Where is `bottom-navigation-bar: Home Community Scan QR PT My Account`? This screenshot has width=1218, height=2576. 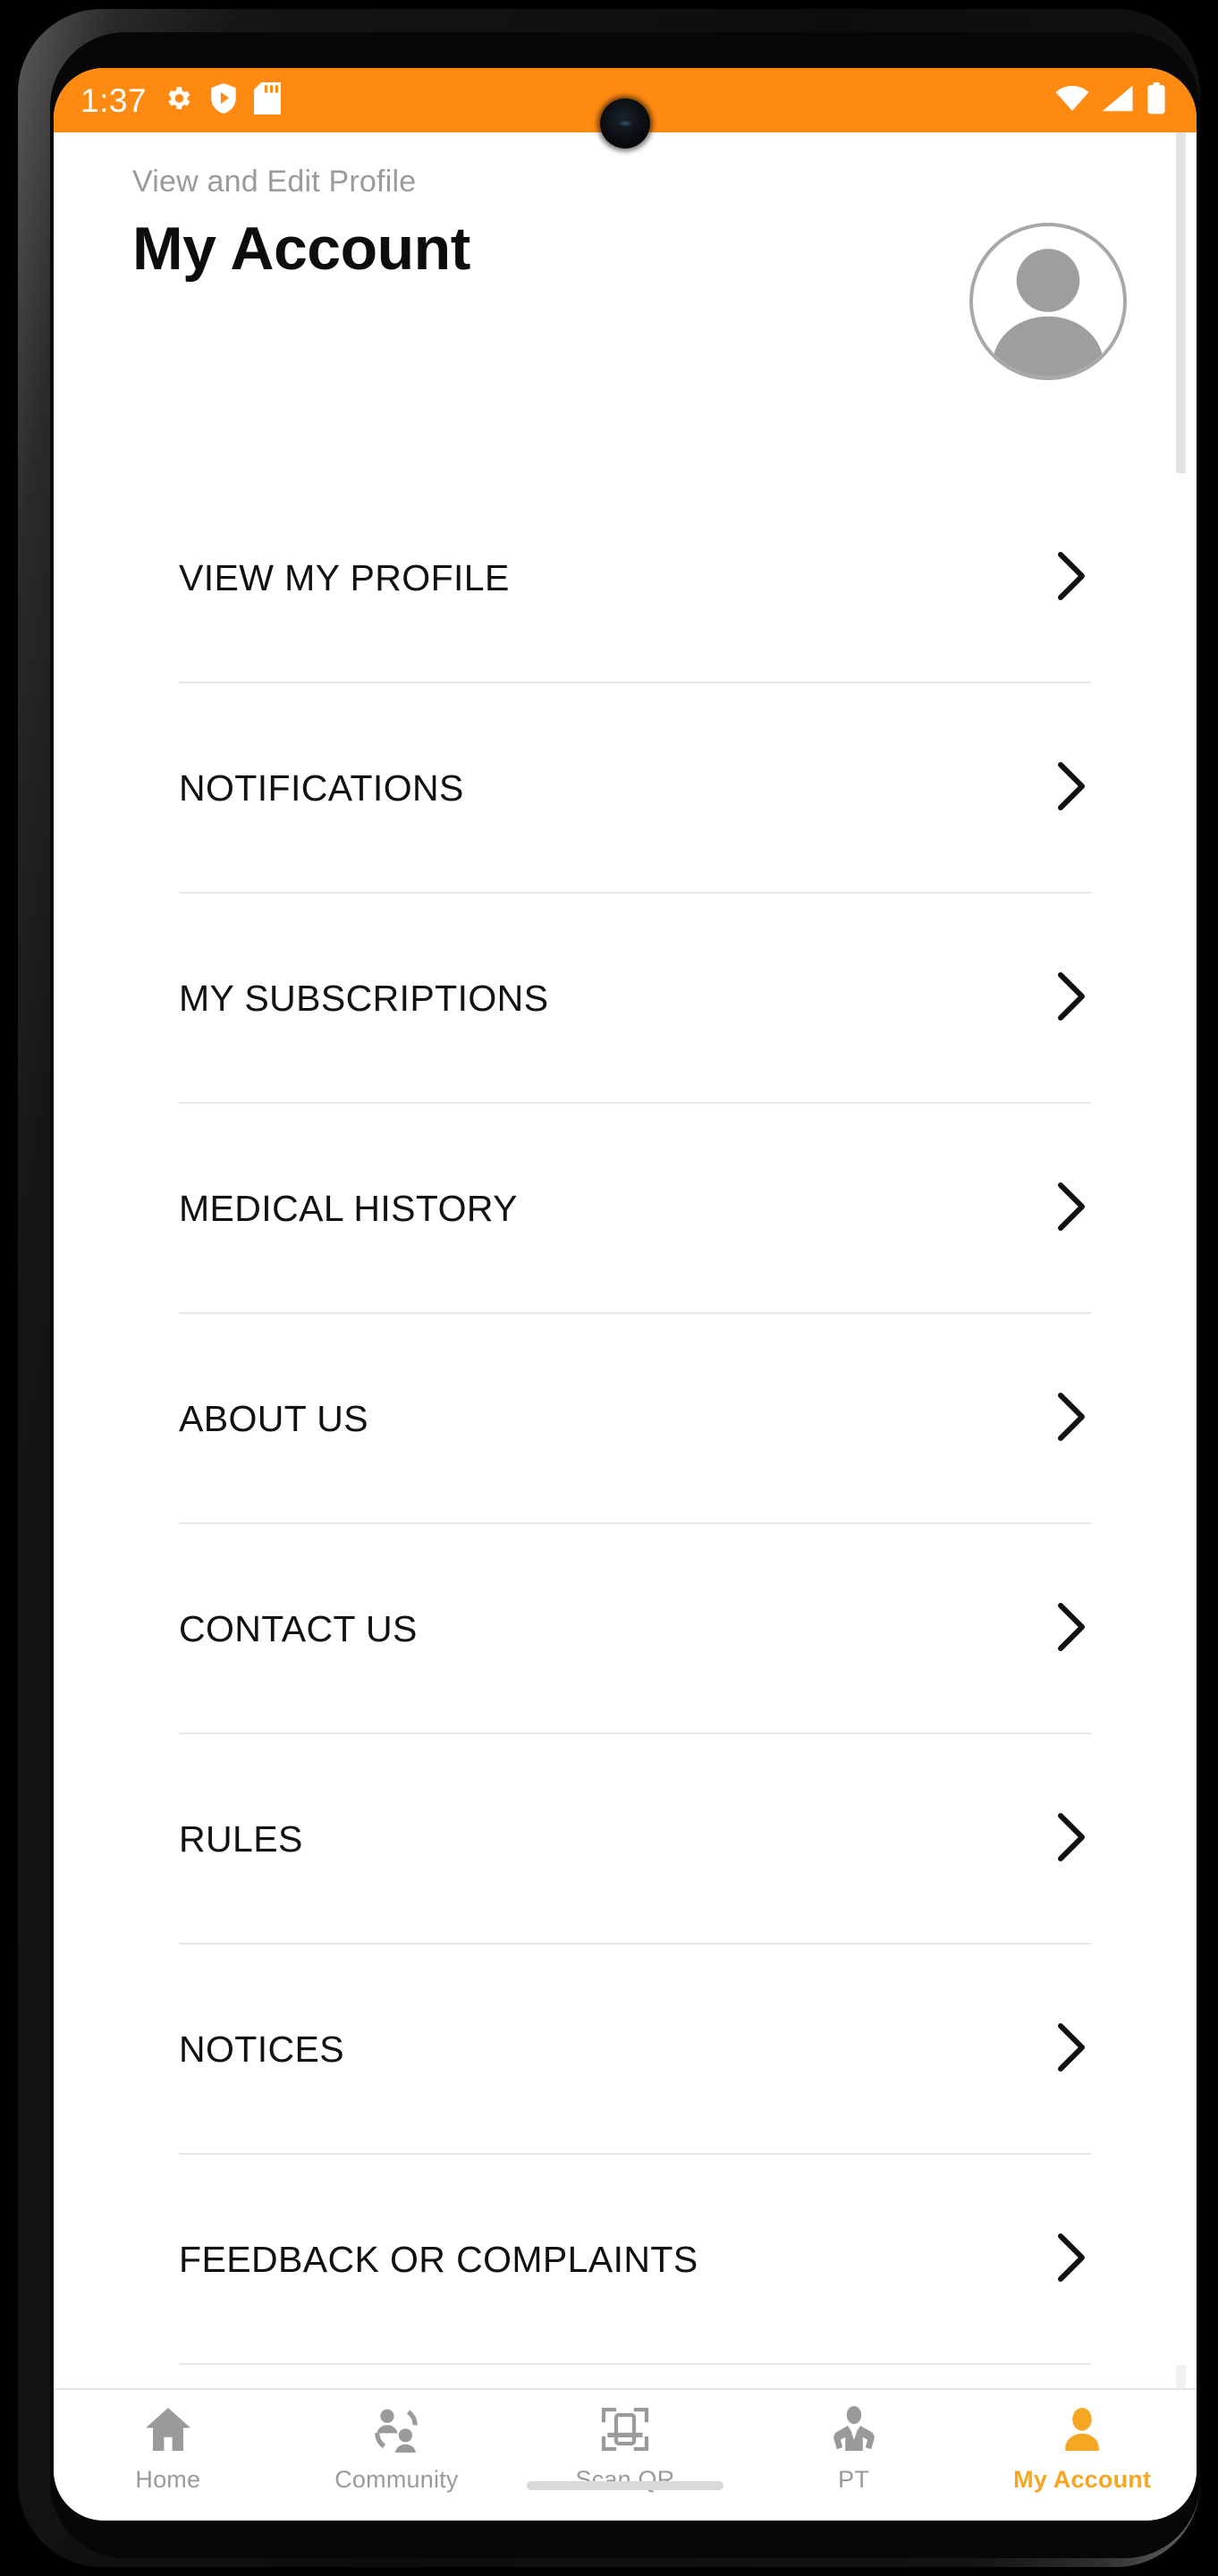 bottom-navigation-bar: Home Community Scan QR PT My Account is located at coordinates (625, 2454).